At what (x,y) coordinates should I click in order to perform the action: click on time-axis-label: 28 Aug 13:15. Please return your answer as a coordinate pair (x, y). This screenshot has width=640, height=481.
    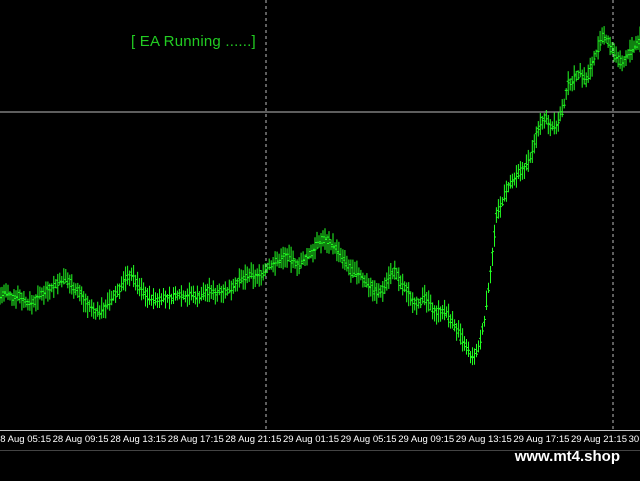
    Looking at the image, I should click on (138, 439).